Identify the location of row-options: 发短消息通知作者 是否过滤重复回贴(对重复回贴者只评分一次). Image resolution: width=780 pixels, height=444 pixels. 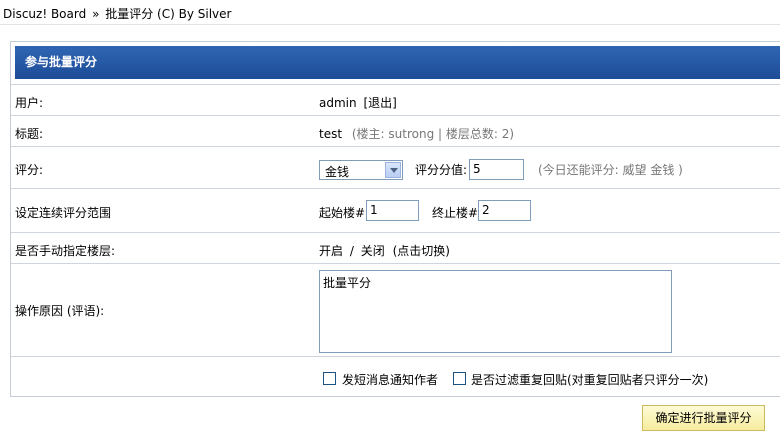
(395, 377).